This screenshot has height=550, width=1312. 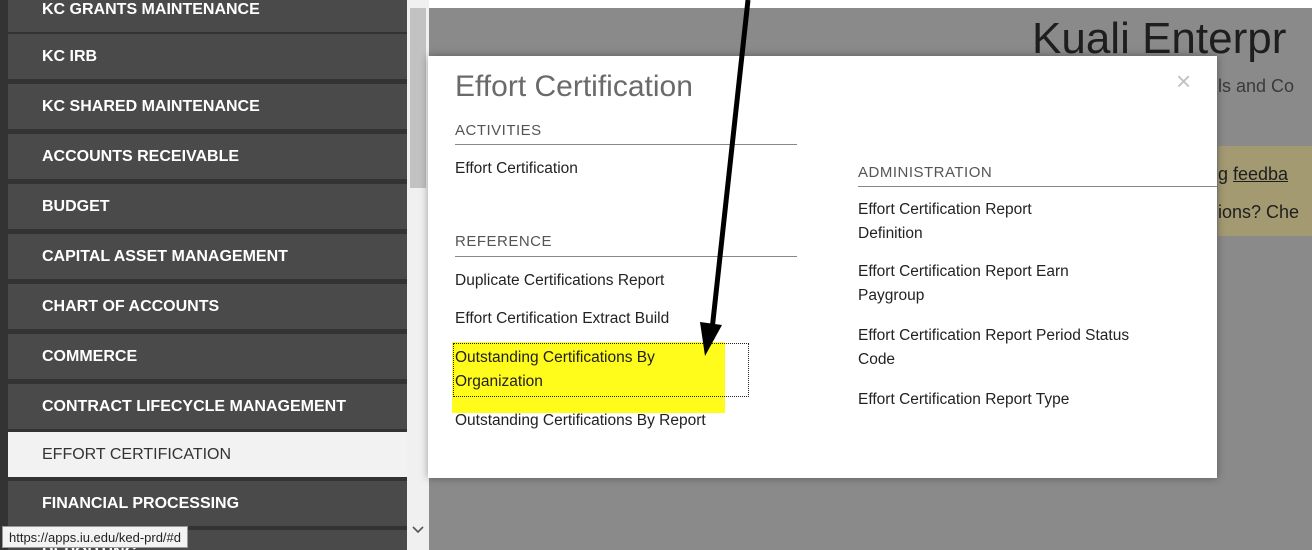 I want to click on notice-line-1: g feedba, so click(x=1253, y=174).